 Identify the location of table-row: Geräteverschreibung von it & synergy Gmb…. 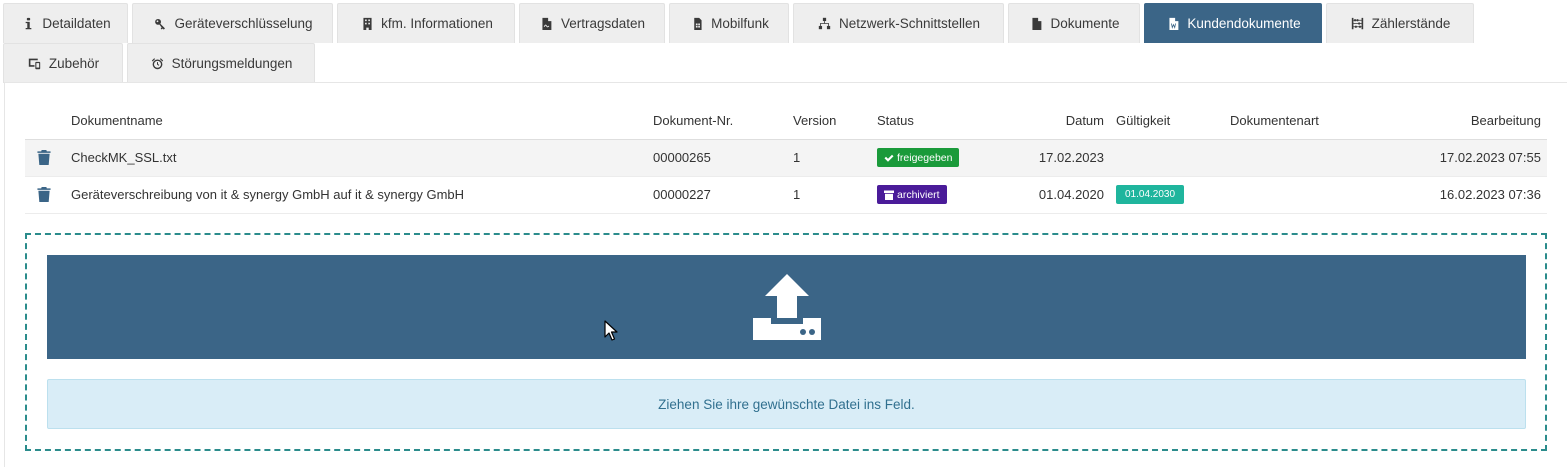
(786, 195).